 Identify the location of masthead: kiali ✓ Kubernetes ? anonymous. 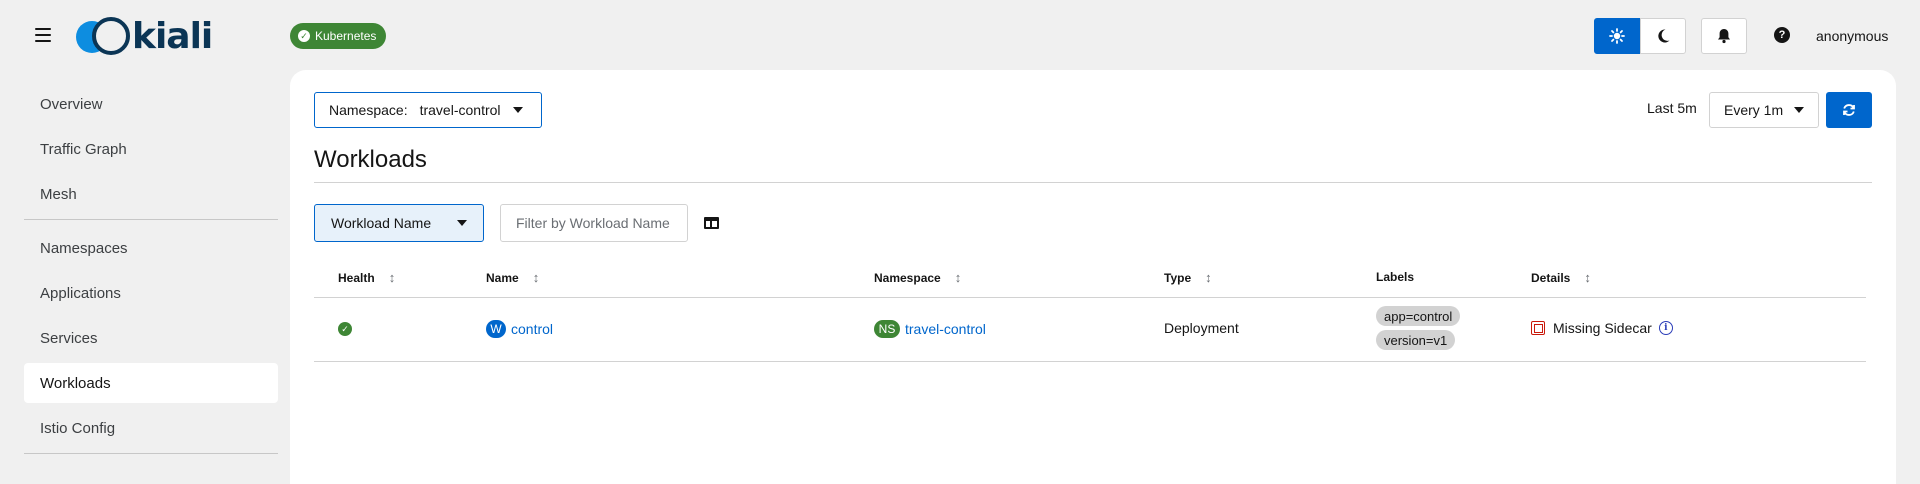
(960, 35).